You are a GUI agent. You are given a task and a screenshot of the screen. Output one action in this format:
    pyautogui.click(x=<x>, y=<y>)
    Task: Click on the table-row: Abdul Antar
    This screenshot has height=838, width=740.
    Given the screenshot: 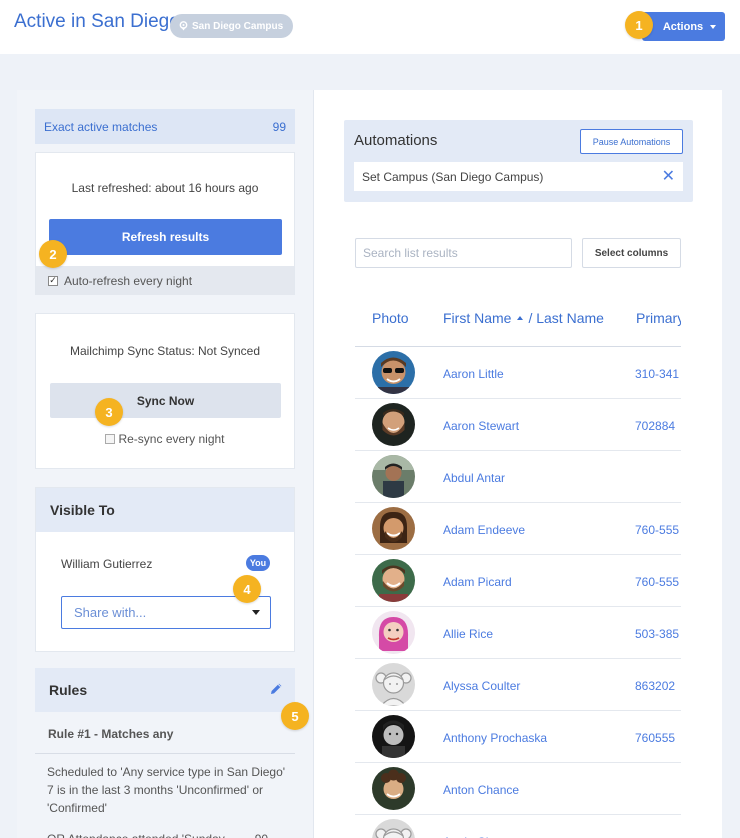 What is the action you would take?
    pyautogui.click(x=518, y=477)
    